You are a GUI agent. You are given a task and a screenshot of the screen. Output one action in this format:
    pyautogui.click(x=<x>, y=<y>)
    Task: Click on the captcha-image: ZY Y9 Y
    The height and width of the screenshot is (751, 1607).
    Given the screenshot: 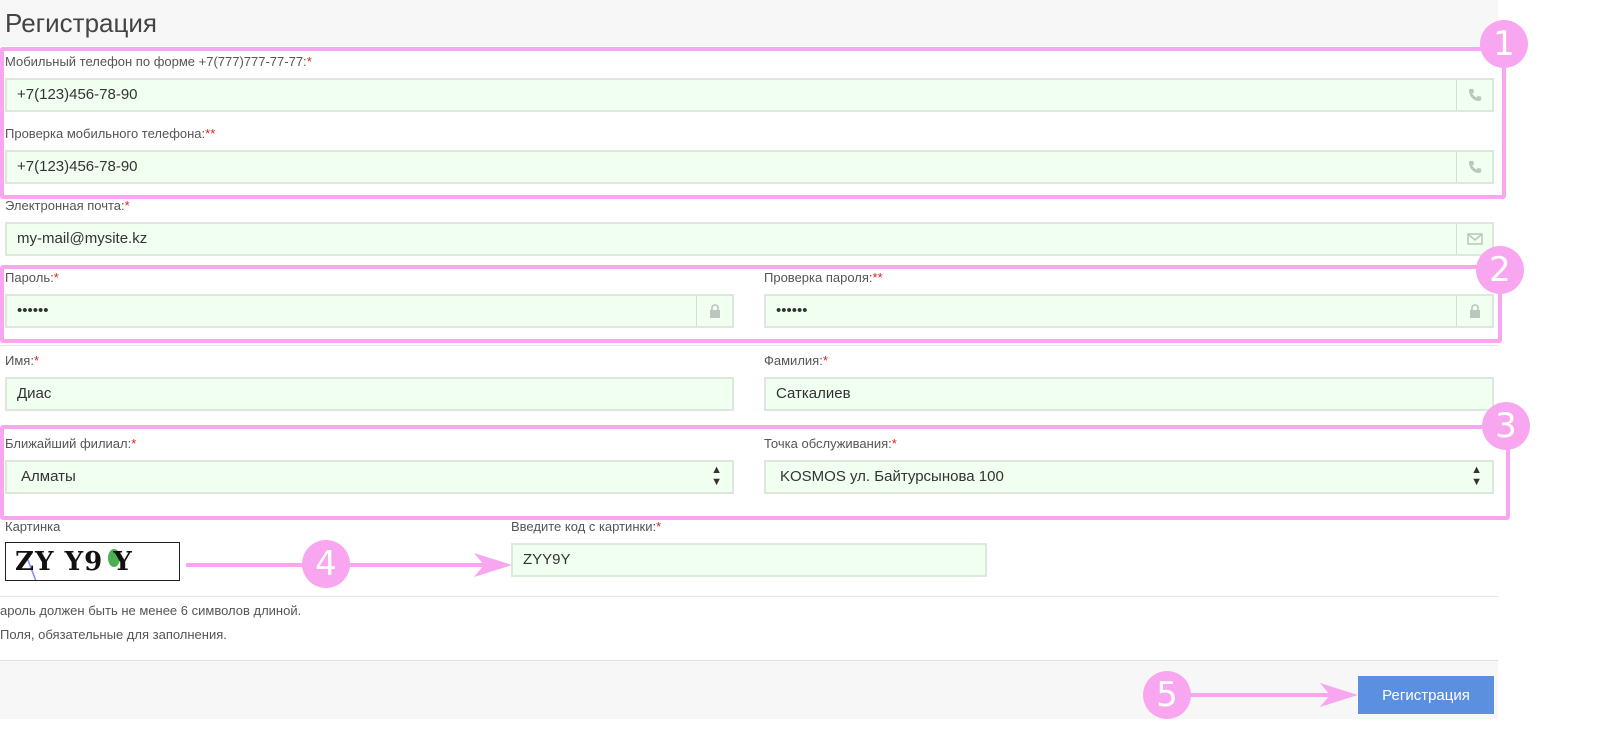 What is the action you would take?
    pyautogui.click(x=92, y=561)
    